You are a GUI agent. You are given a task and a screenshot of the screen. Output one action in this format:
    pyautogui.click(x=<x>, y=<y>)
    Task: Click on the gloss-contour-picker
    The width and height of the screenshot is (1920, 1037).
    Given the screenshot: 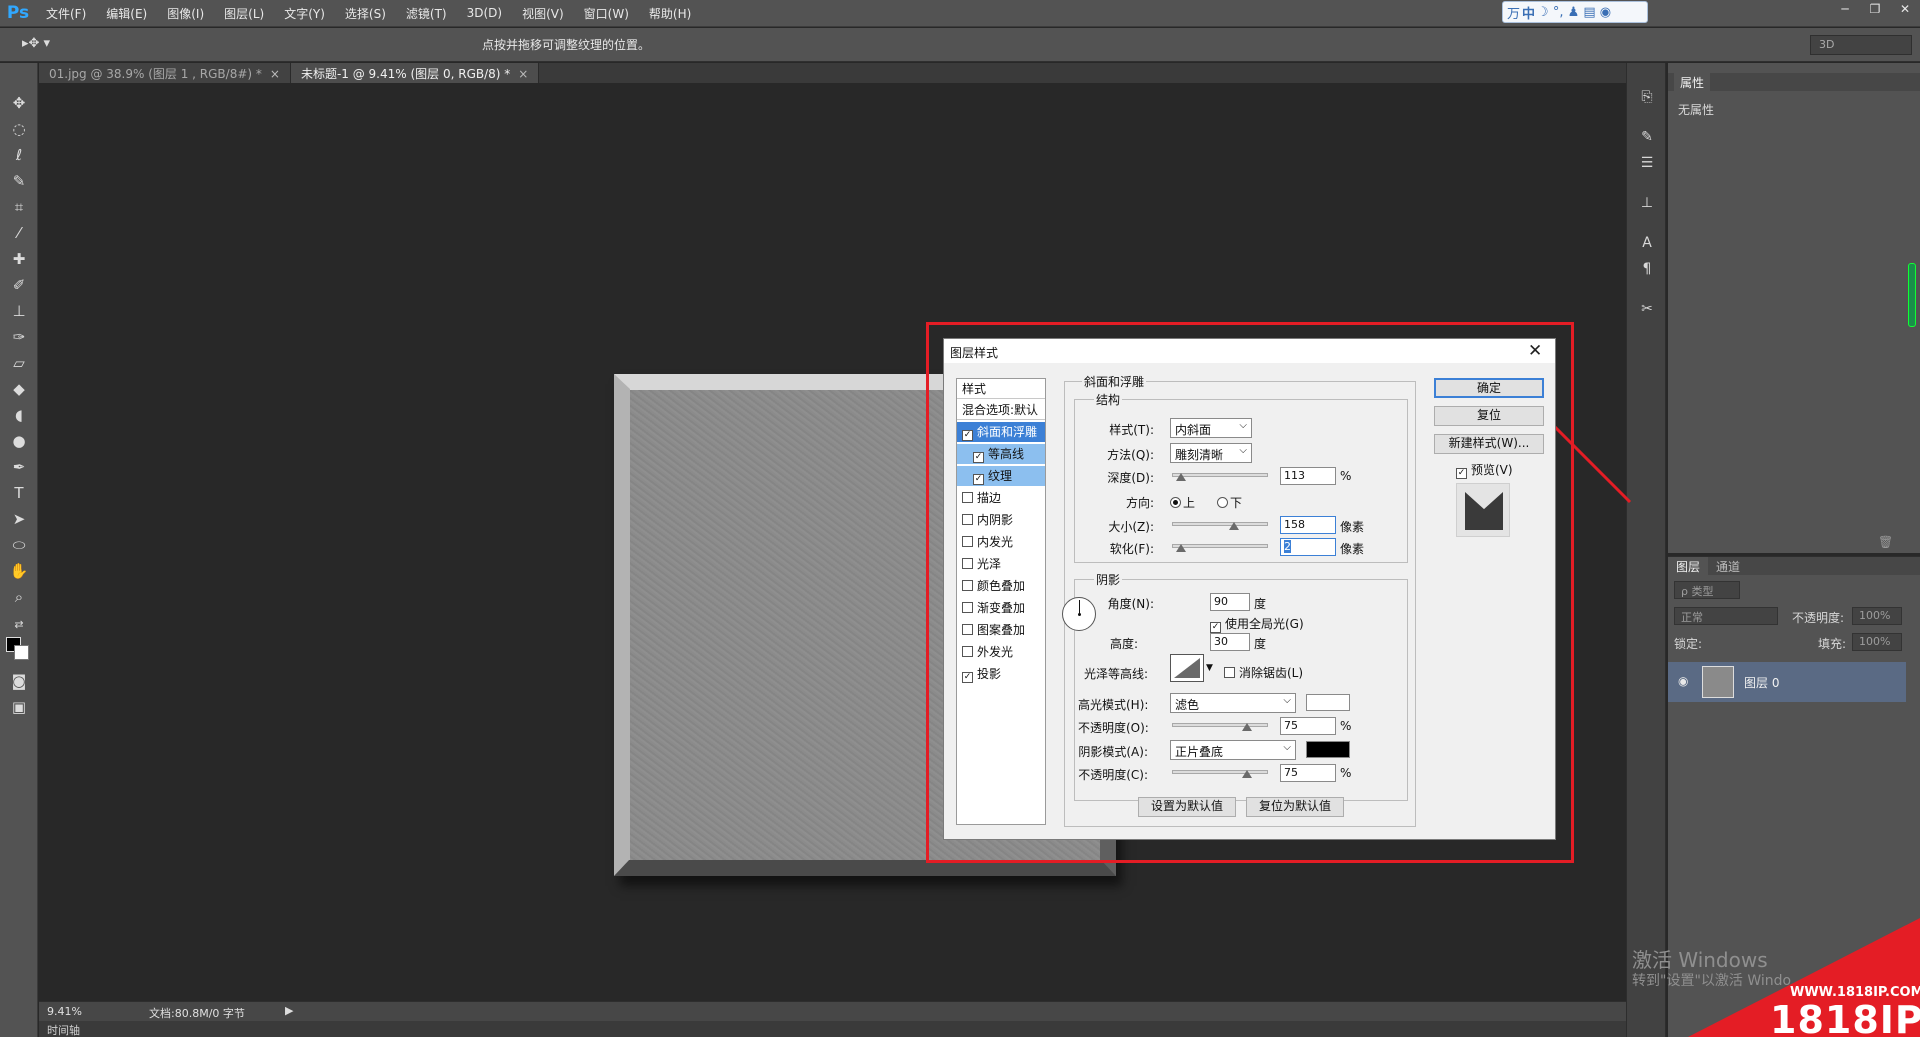 What is the action you would take?
    pyautogui.click(x=1187, y=668)
    